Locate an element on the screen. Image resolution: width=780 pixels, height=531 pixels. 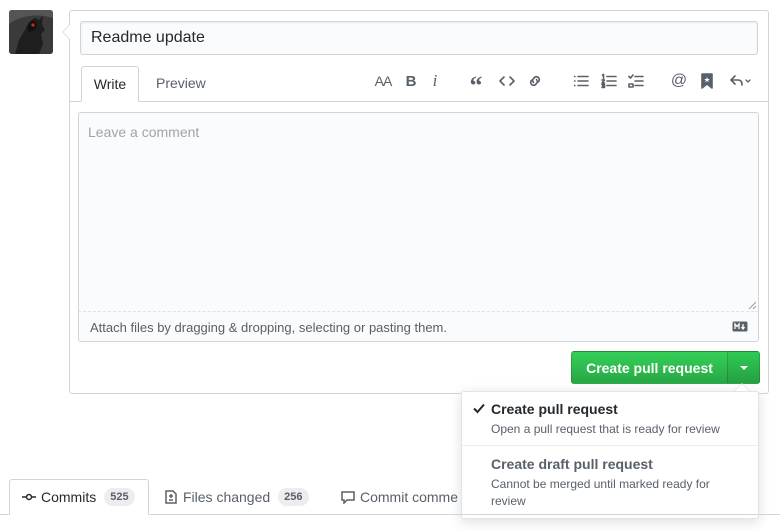
check-icon is located at coordinates (479, 408).